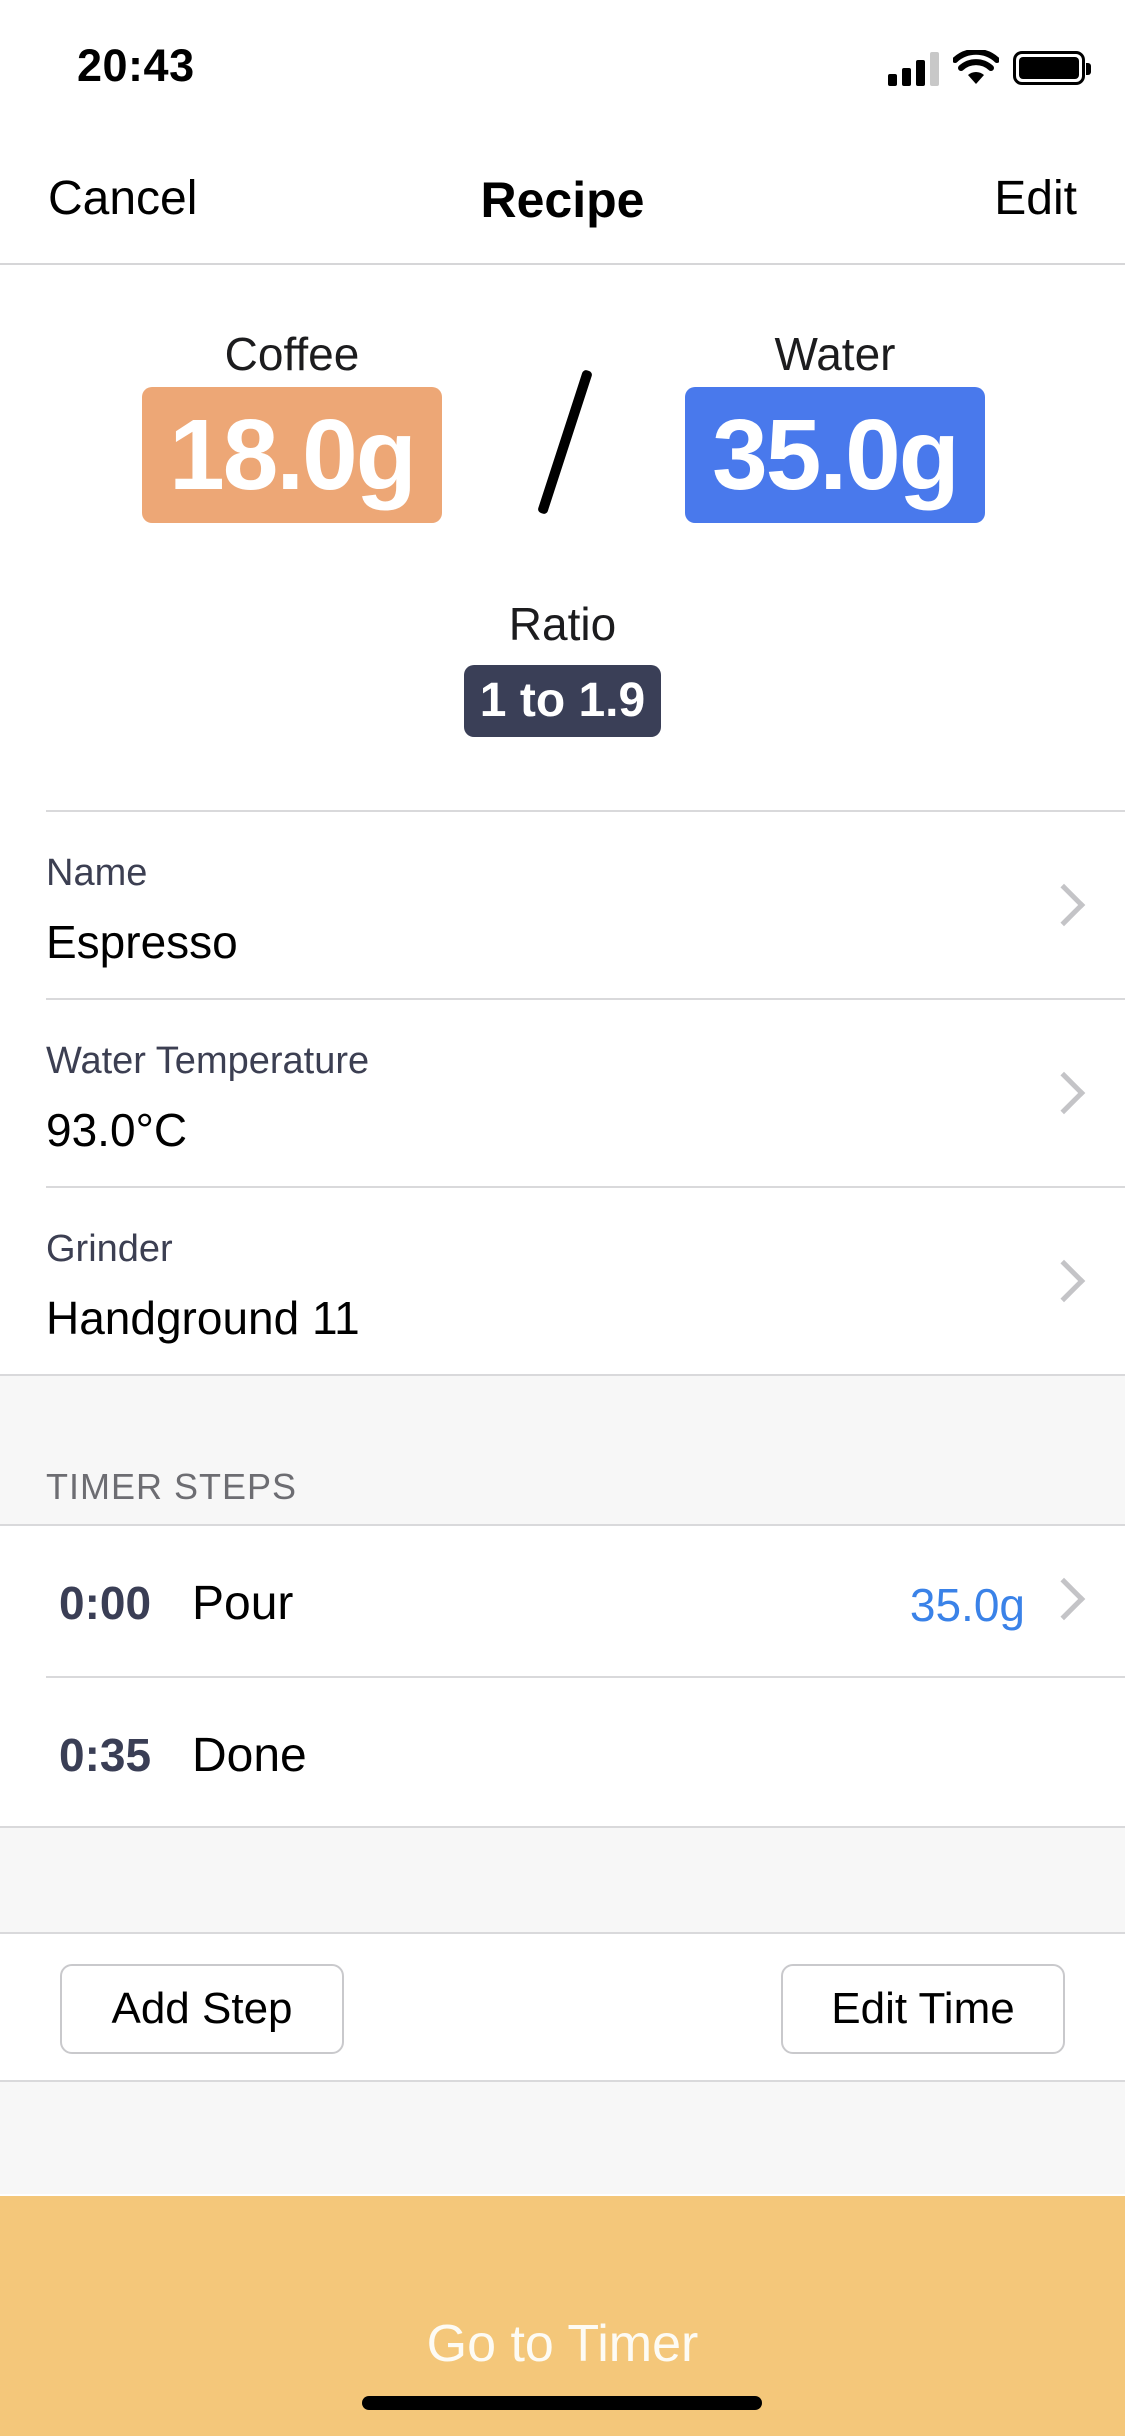  I want to click on grinder-label: Grinder, so click(109, 1249).